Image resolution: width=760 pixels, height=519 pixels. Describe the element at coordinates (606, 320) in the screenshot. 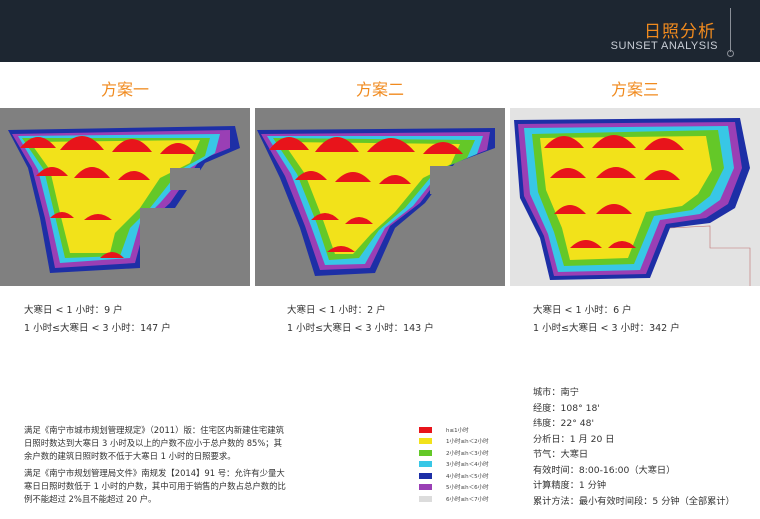

I see `scheme-3-stats: 大寒日 < 1 小时：6 户 1 小时≤大寒日 < 3 小时：342 户` at that location.